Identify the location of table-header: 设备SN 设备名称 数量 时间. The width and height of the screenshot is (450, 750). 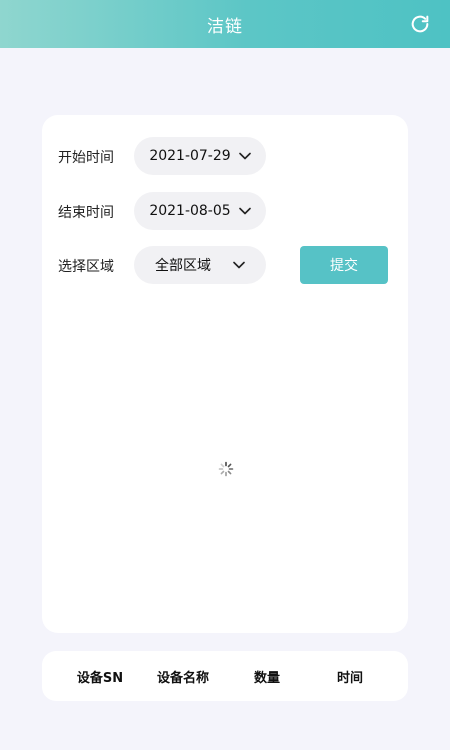
(225, 676).